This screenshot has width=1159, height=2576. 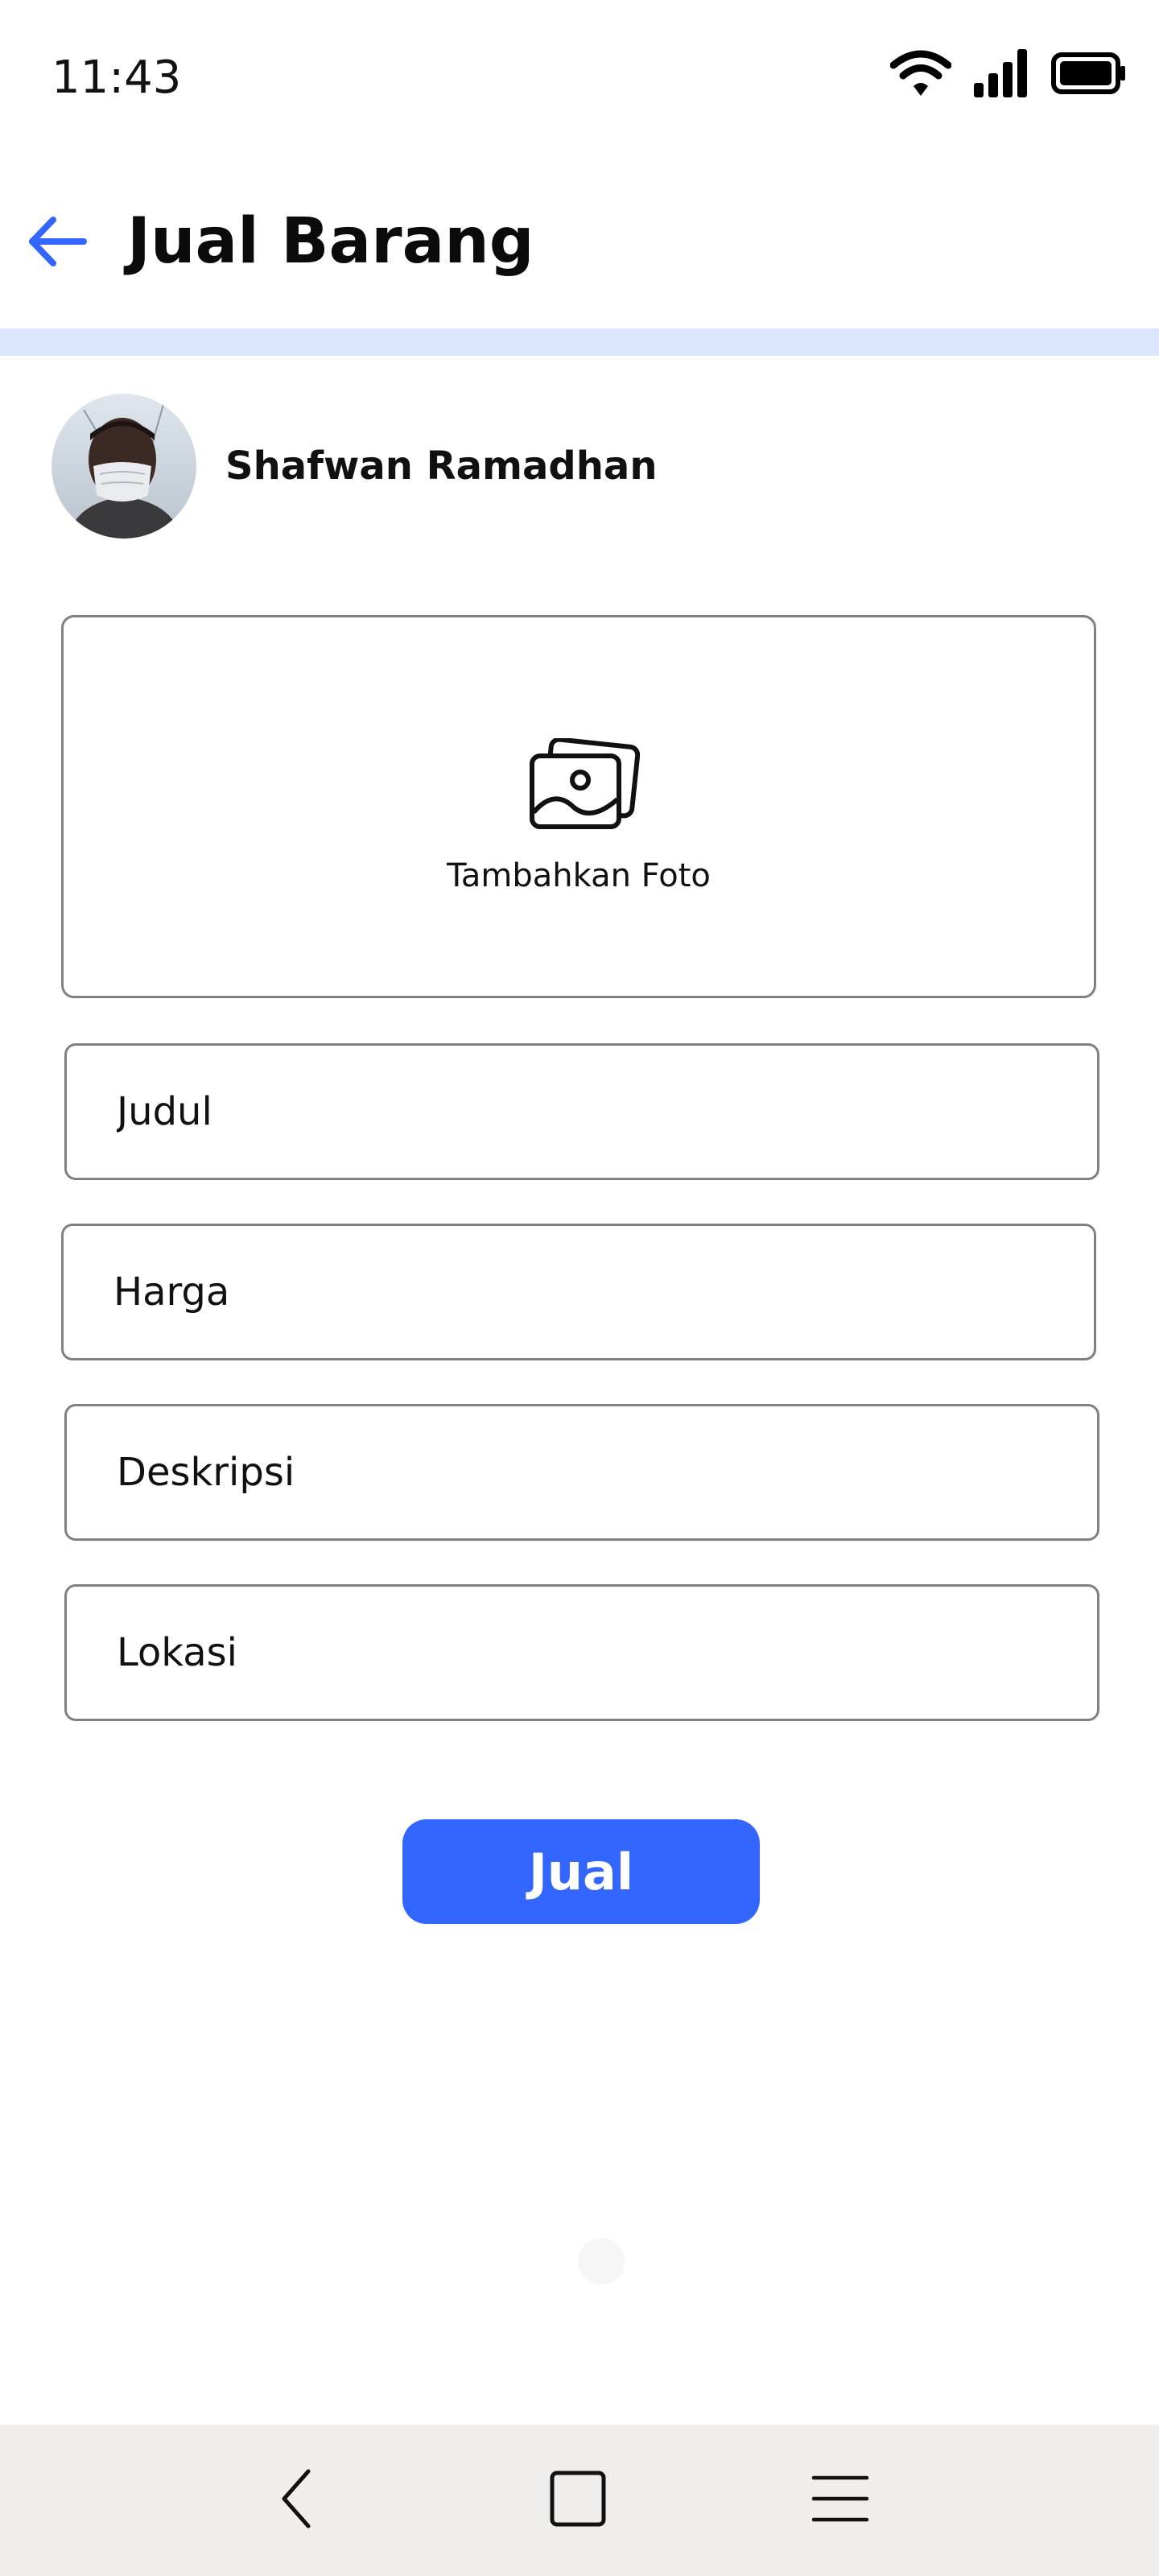 I want to click on price-input, so click(x=603, y=1292).